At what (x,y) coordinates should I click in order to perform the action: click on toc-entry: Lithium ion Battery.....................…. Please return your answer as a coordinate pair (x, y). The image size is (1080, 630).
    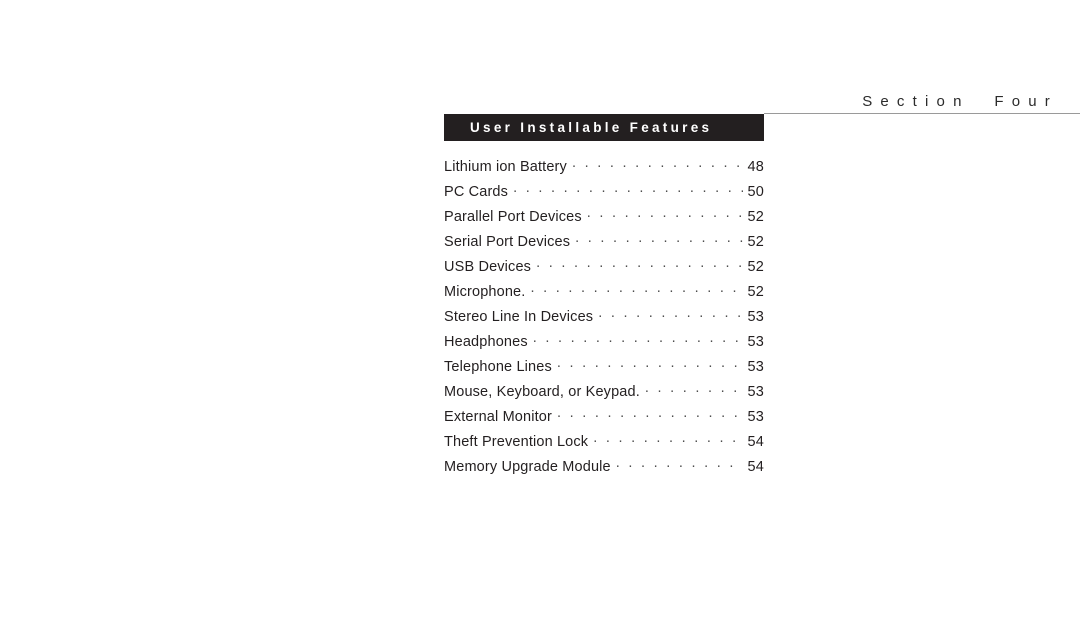
    Looking at the image, I should click on (604, 169).